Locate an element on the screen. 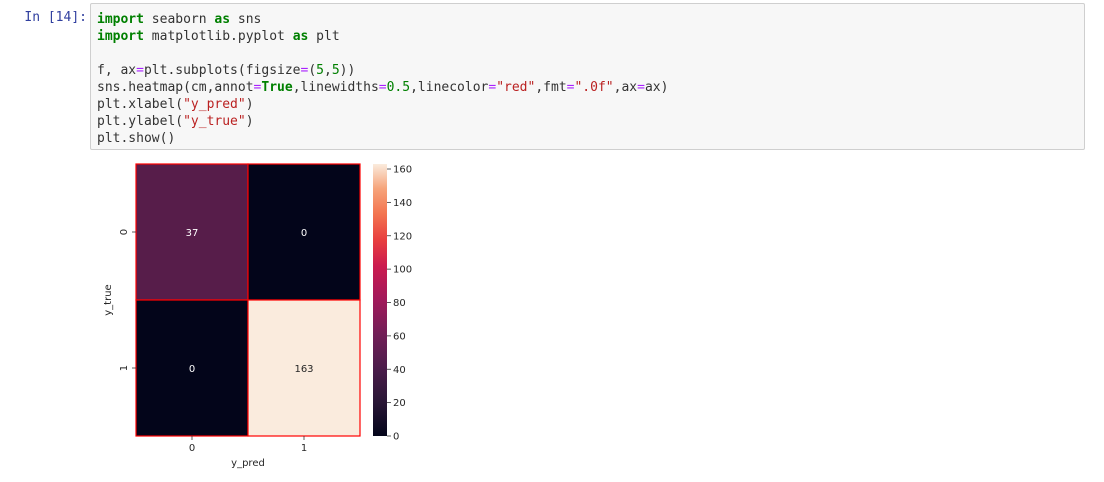 The height and width of the screenshot is (482, 1104). heatmap-annotation: 37 is located at coordinates (192, 233).